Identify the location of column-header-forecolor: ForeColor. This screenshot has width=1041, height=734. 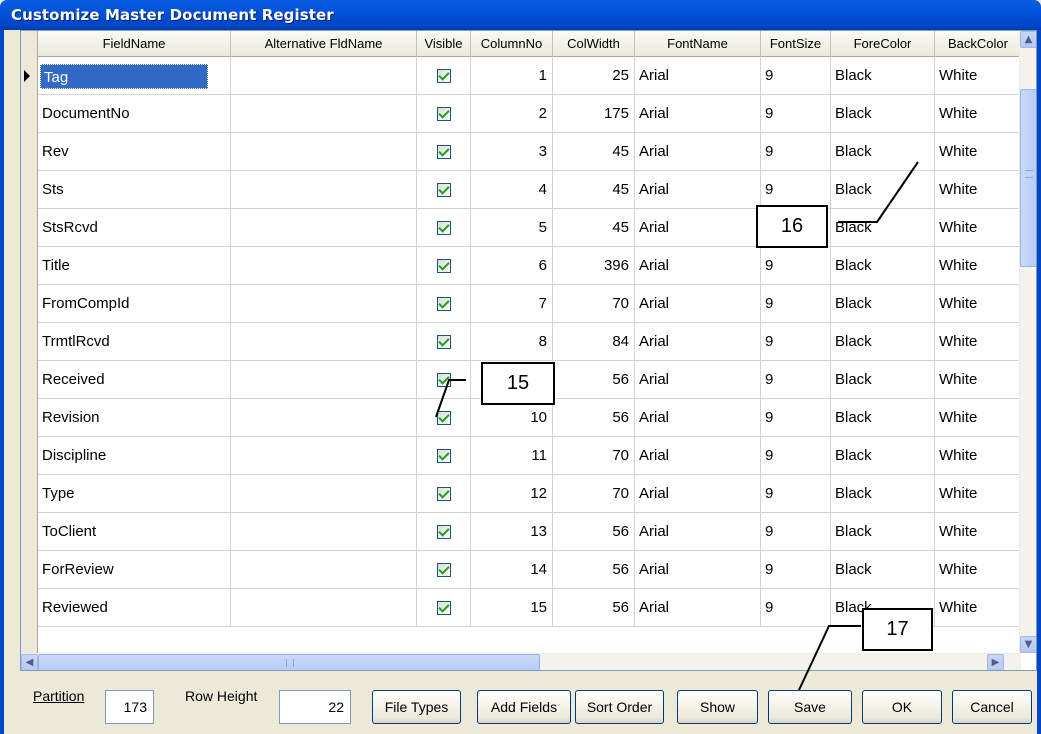
(883, 44).